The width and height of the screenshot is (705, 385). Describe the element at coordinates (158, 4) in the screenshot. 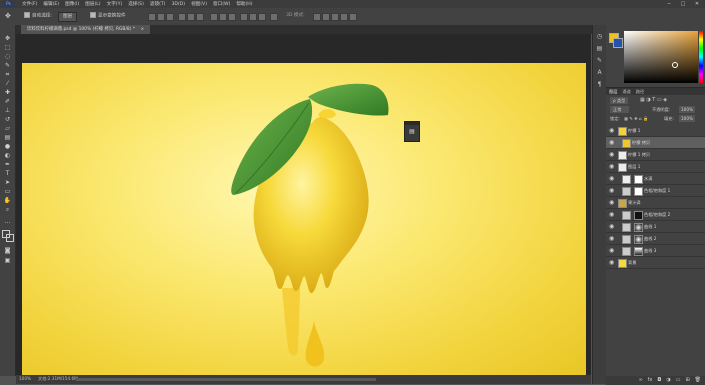

I see `menu-filter: 滤镜(T)` at that location.